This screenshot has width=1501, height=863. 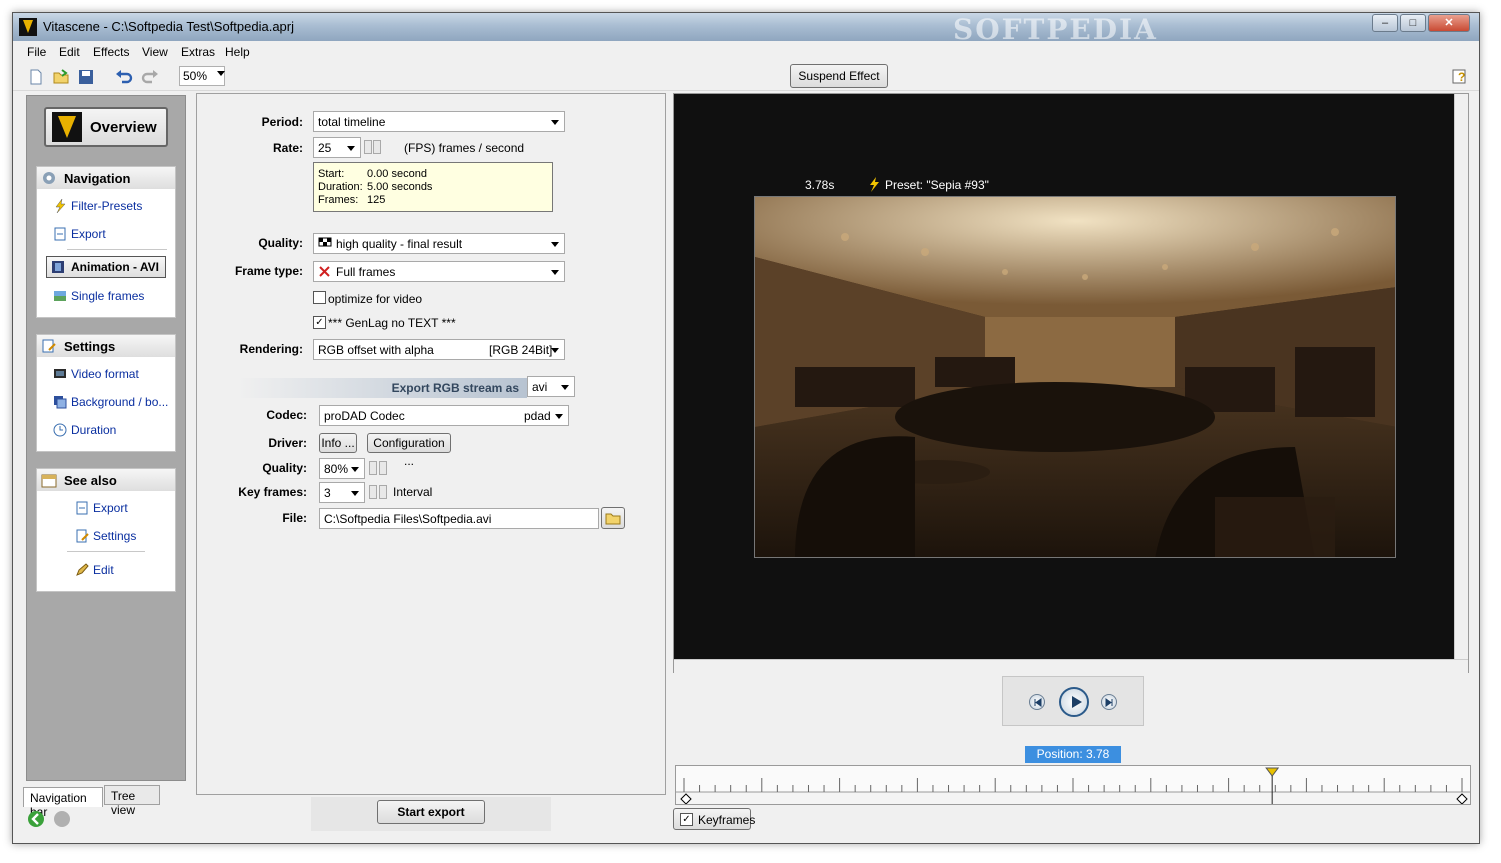 I want to click on keyframes-unit: Interval, so click(x=413, y=492).